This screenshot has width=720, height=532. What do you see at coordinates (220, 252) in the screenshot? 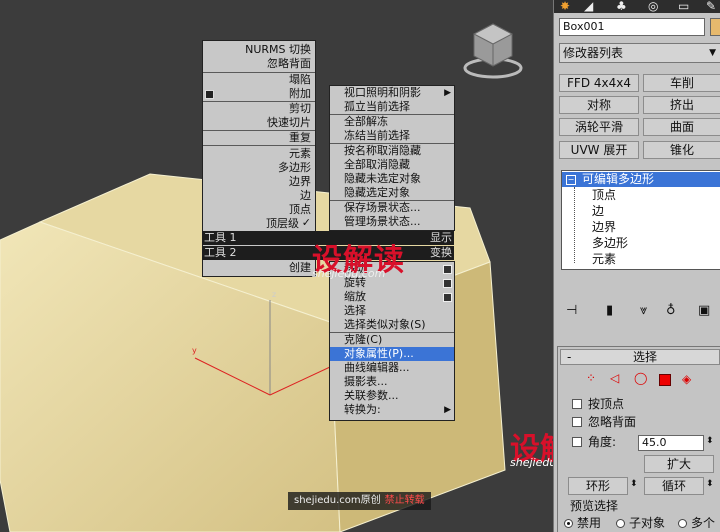
I see `tools2-label: 工具 2` at bounding box center [220, 252].